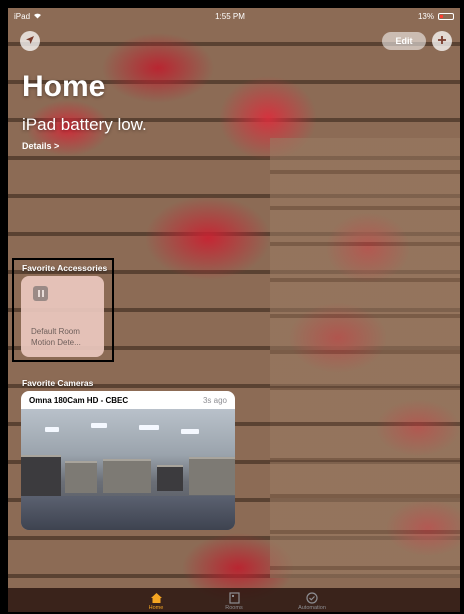 The height and width of the screenshot is (614, 464). I want to click on favorite-cameras-label: Favorite Cameras, so click(58, 383).